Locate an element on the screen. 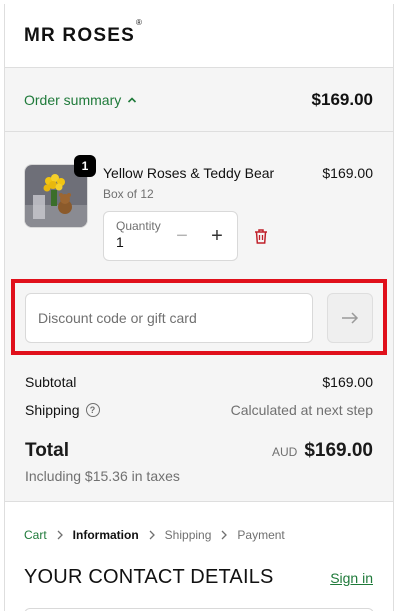 The image size is (400, 611). increase-quantity-button: + is located at coordinates (217, 236).